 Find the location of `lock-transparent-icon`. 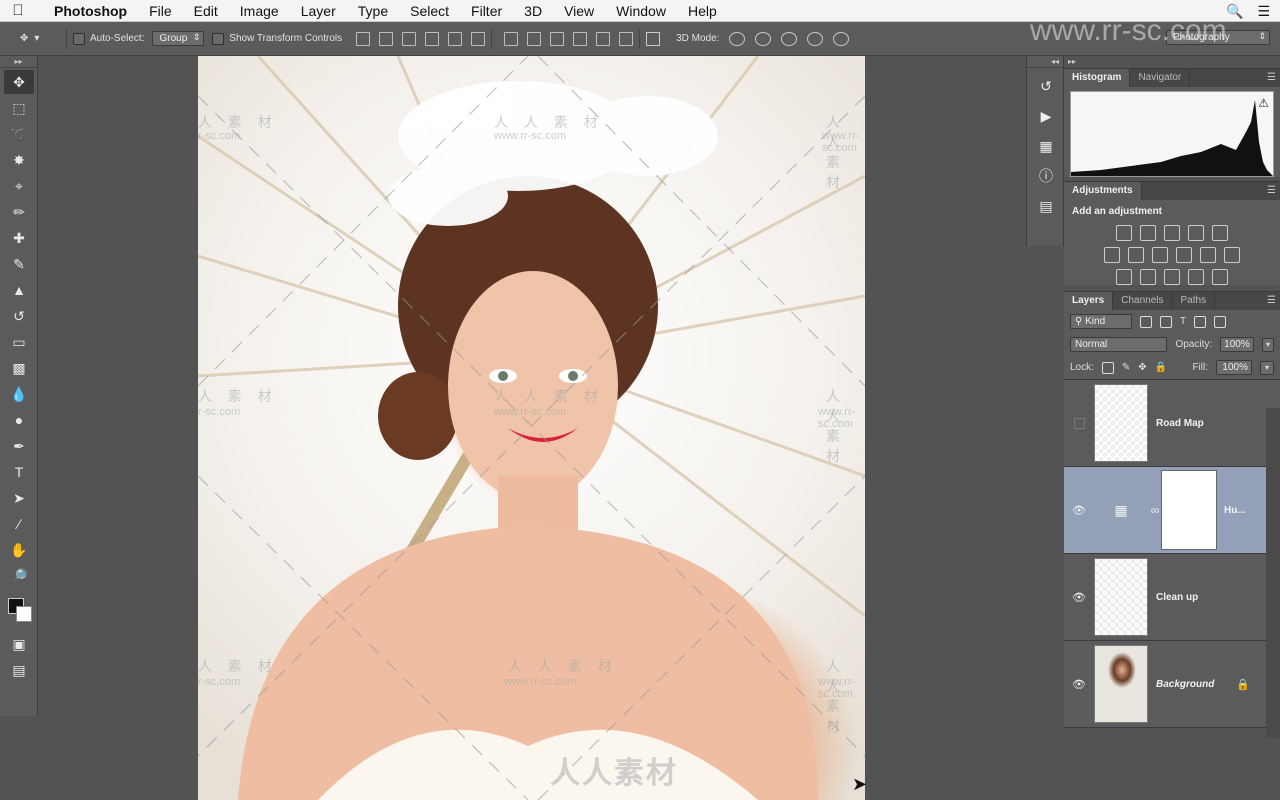

lock-transparent-icon is located at coordinates (1107, 367).